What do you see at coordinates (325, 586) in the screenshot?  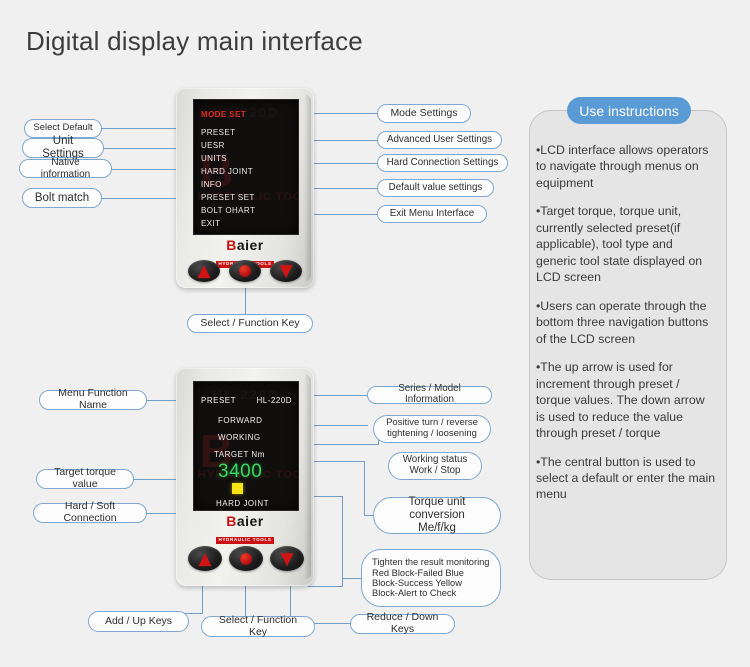 I see `connector-down-key-side` at bounding box center [325, 586].